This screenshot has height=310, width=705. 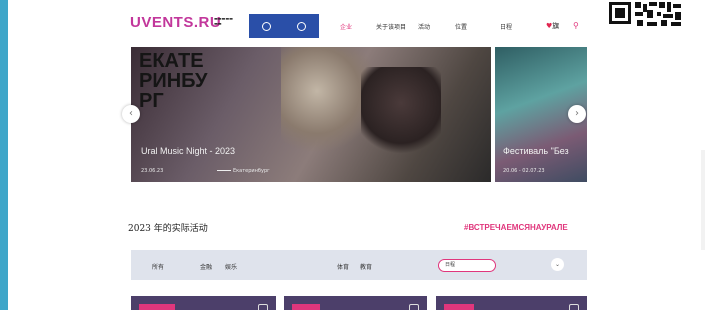 I want to click on partner-logo-icon, so click(x=266, y=26).